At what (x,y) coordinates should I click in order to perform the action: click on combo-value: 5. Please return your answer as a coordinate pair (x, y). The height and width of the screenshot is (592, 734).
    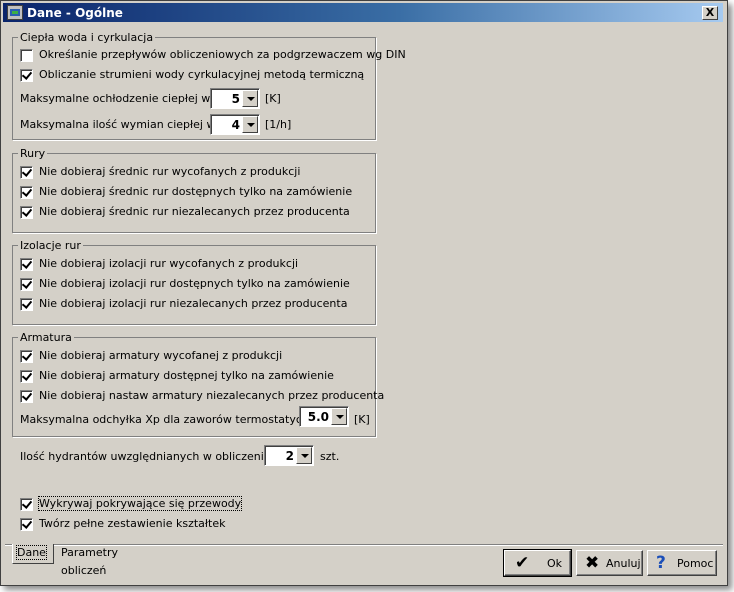
    Looking at the image, I should click on (235, 99).